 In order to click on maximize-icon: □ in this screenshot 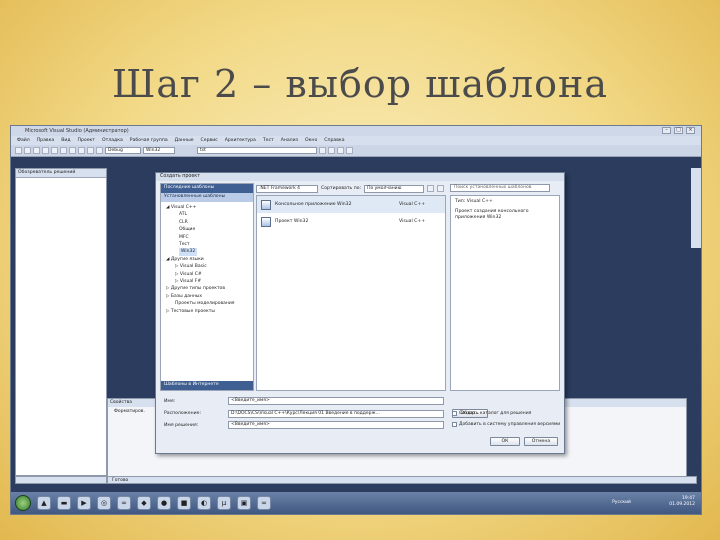, I will do `click(678, 130)`.